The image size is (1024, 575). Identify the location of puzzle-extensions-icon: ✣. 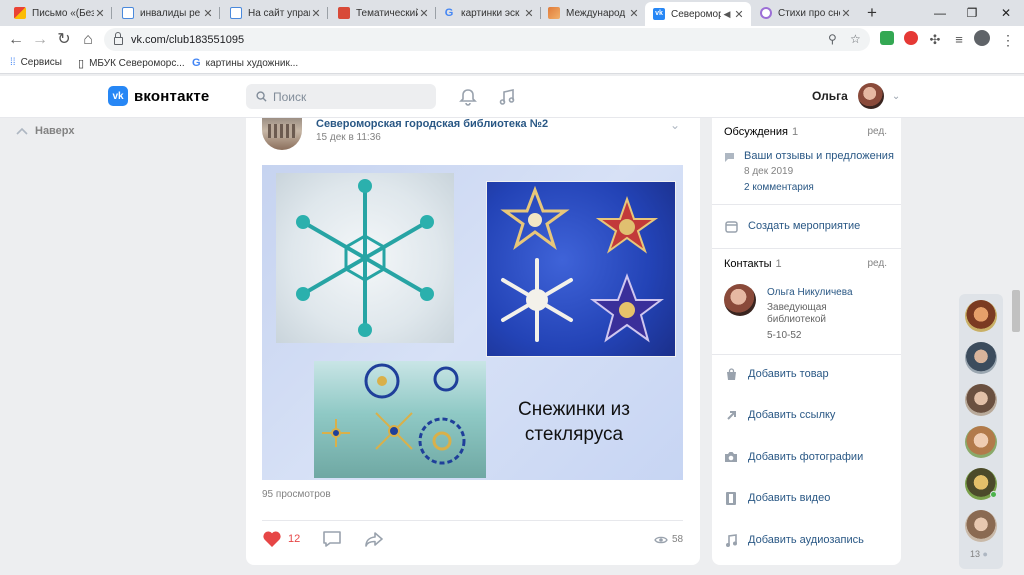
(935, 40).